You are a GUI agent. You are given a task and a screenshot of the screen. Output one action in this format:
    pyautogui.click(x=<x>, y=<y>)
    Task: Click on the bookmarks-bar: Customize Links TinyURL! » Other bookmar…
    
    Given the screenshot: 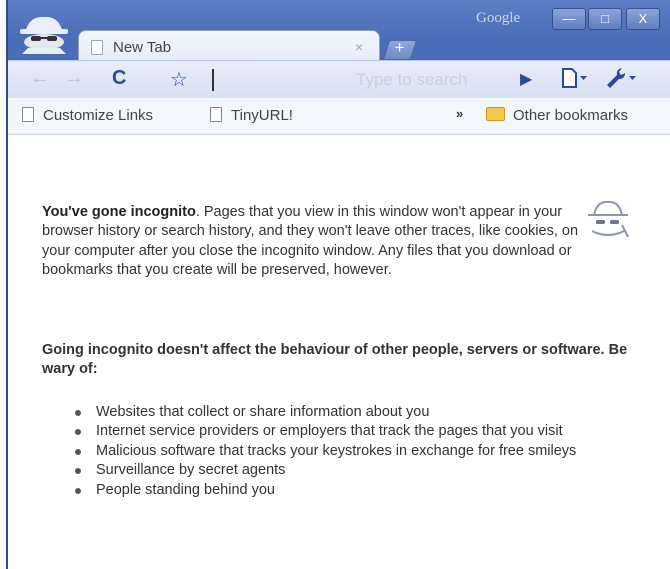 What is the action you would take?
    pyautogui.click(x=339, y=116)
    